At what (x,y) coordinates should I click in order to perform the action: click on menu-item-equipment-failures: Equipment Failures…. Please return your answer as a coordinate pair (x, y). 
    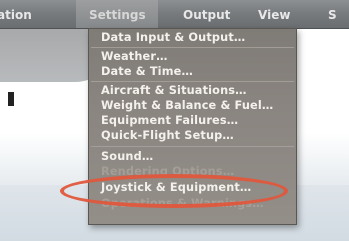
    Looking at the image, I should click on (169, 121).